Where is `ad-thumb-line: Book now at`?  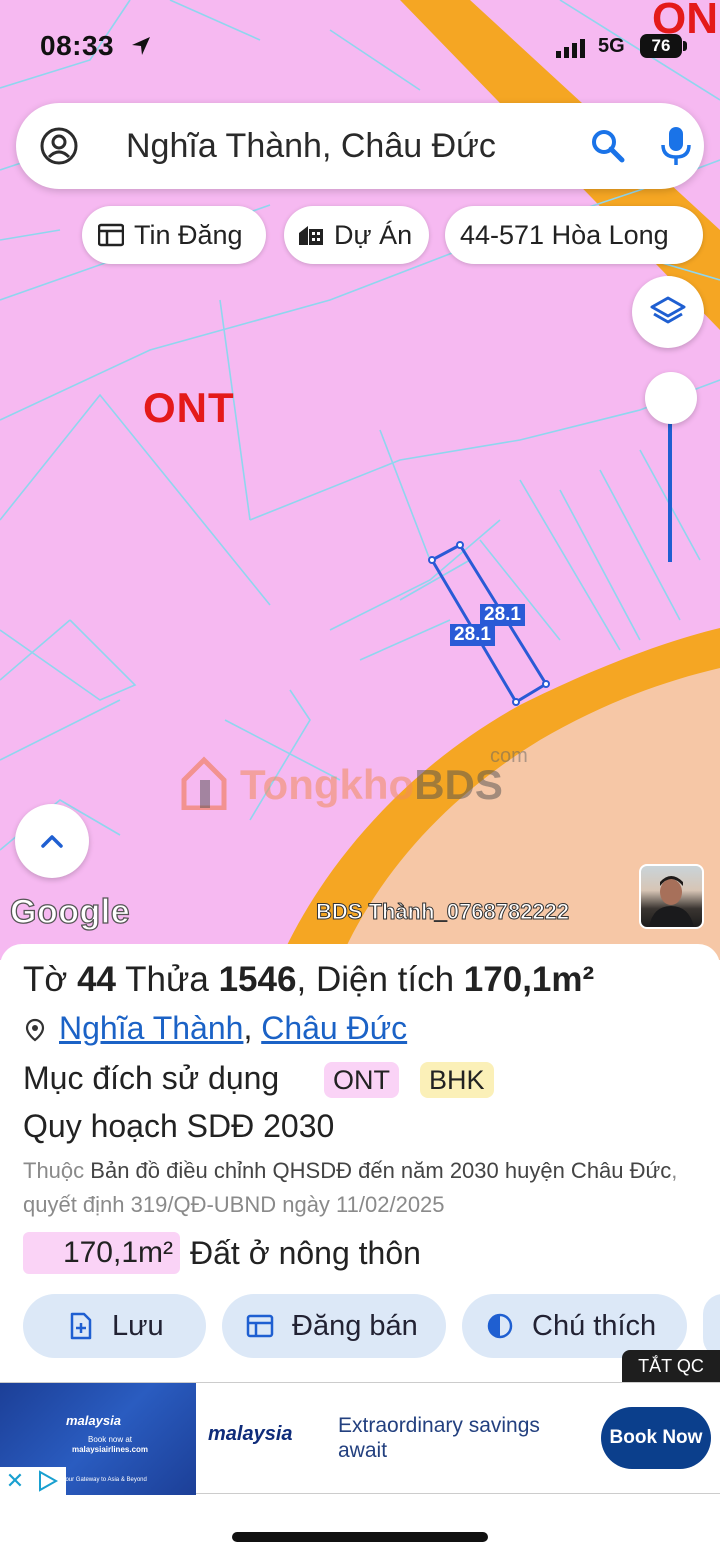
ad-thumb-line: Book now at is located at coordinates (110, 1439).